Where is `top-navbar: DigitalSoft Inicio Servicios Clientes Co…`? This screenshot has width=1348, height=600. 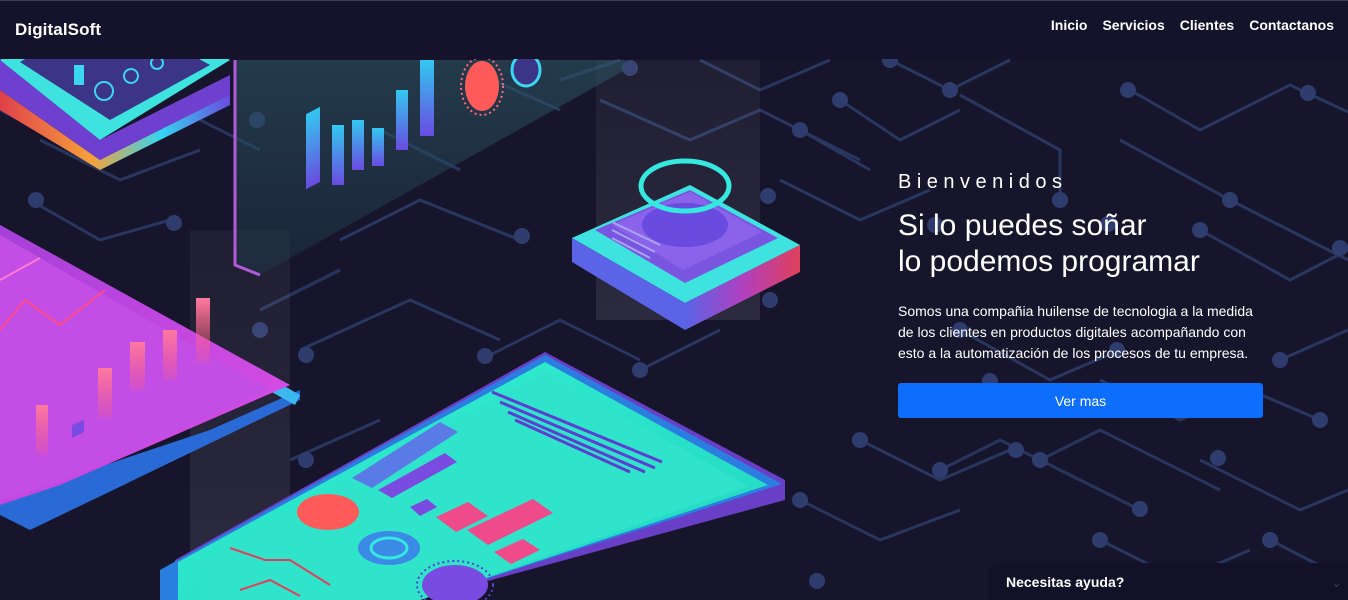
top-navbar: DigitalSoft Inicio Servicios Clientes Co… is located at coordinates (674, 29).